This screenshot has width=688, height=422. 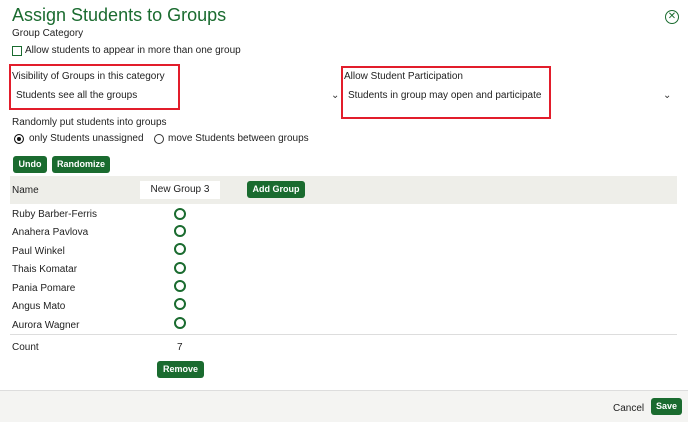 What do you see at coordinates (180, 190) in the screenshot?
I see `group-name-input: New Group 3` at bounding box center [180, 190].